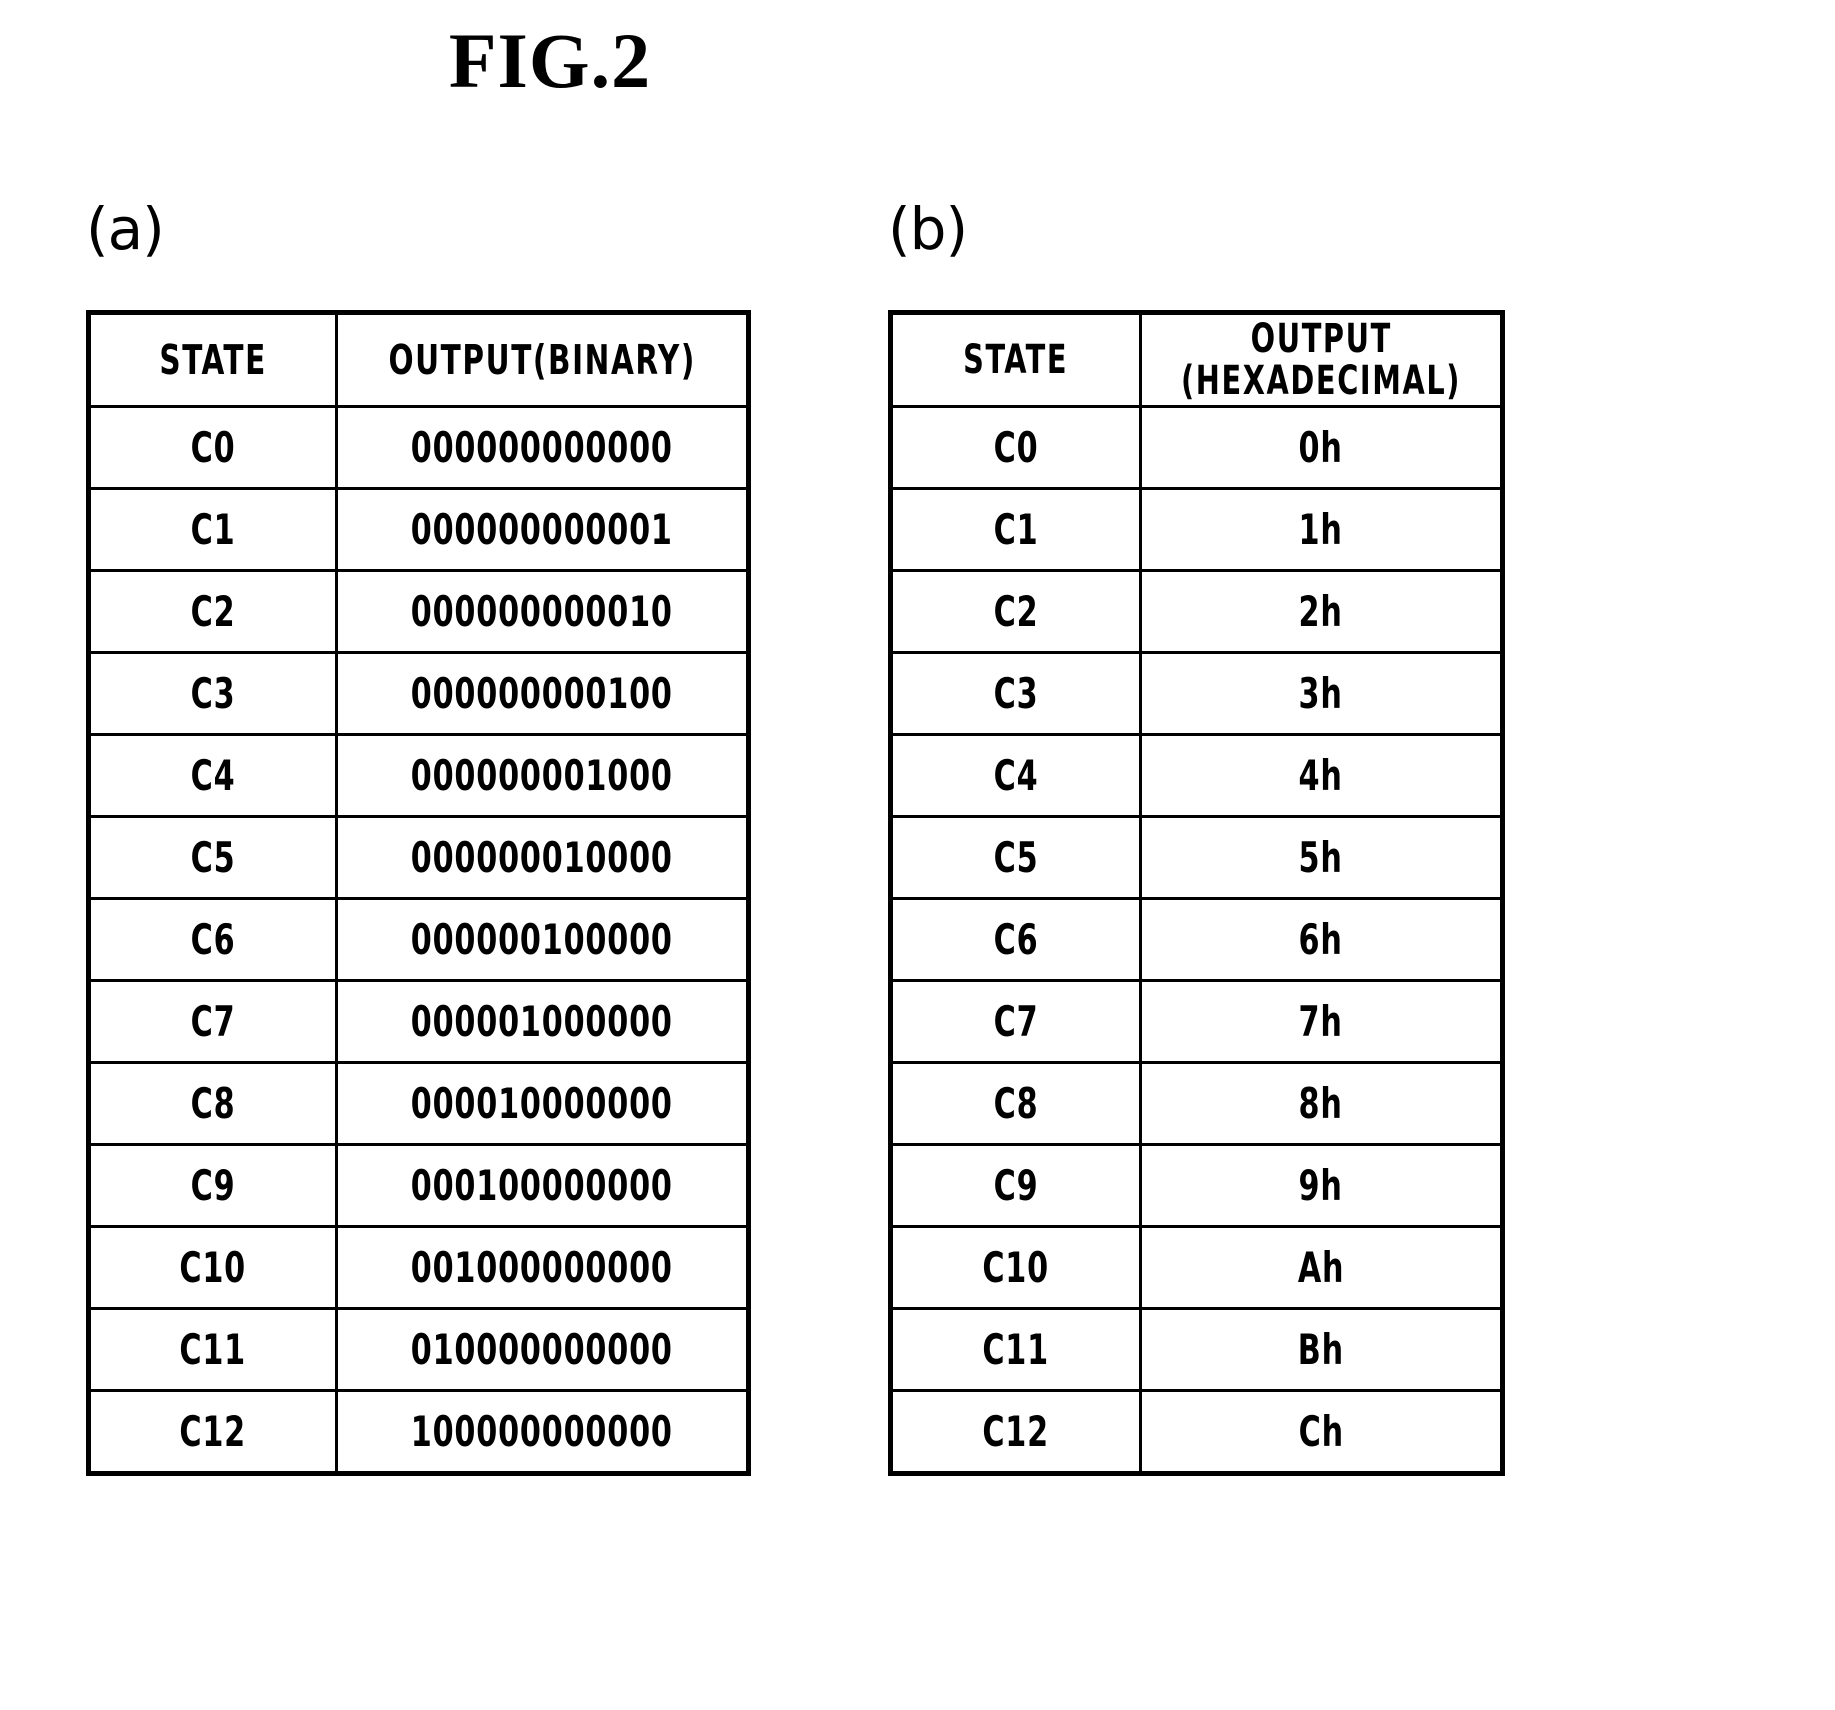  I want to click on table-a-cell-output: 000000000001, so click(542, 529).